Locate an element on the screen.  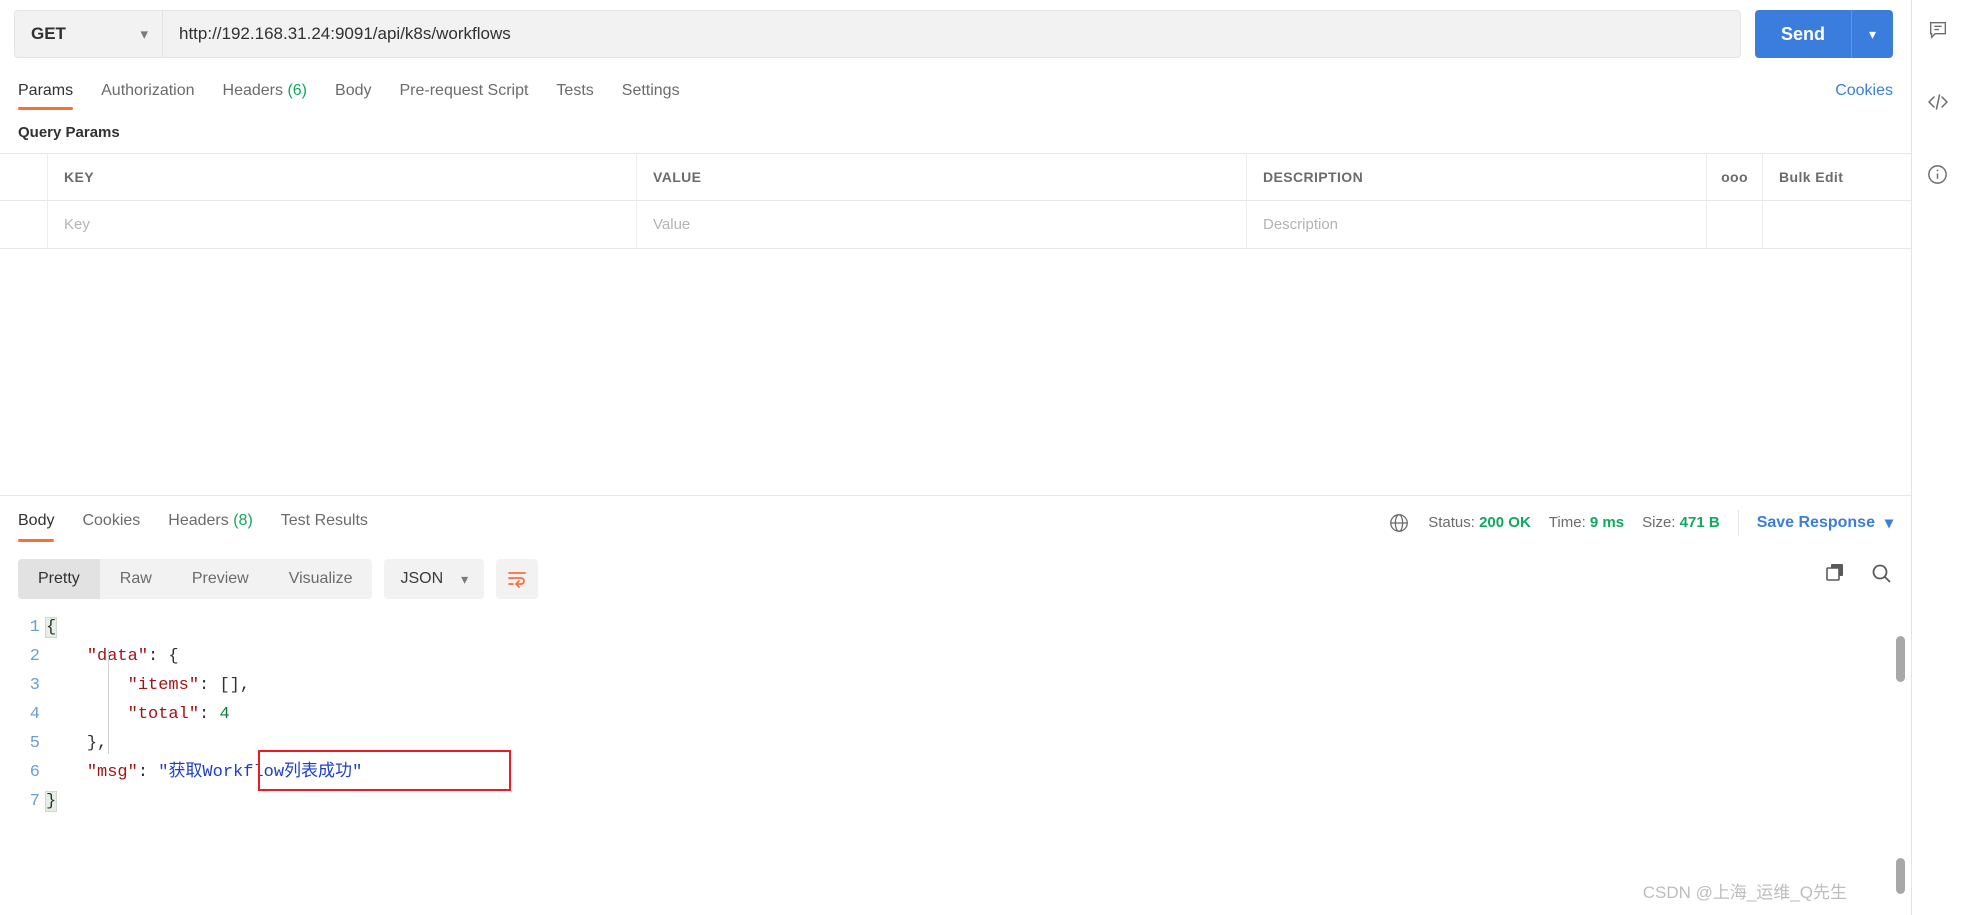
bulk-edit-button: Bulk Edit is located at coordinates (1837, 177).